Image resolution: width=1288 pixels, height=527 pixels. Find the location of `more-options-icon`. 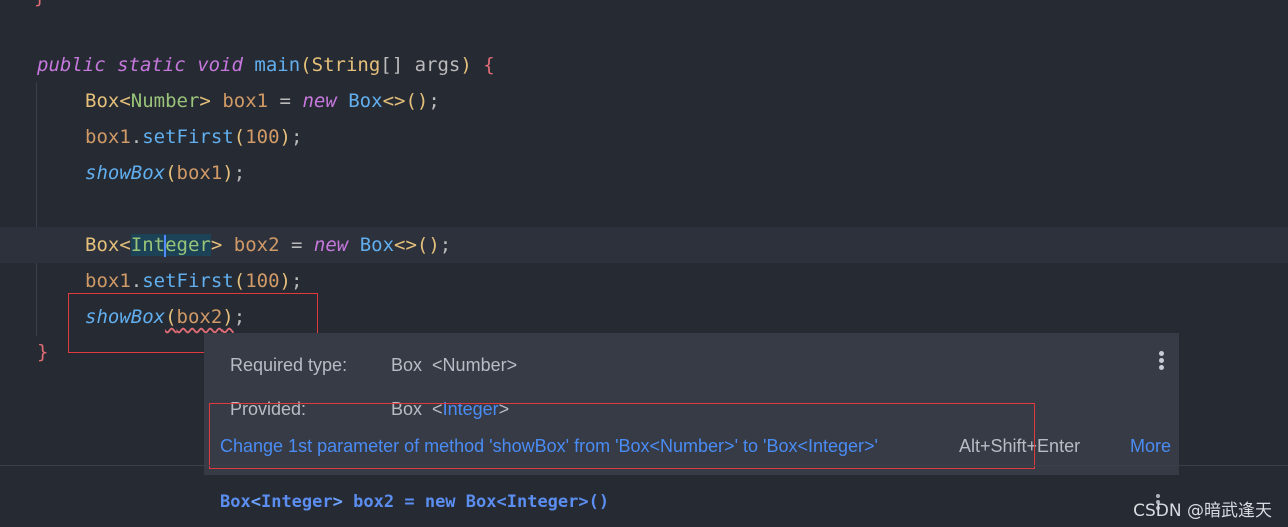

more-options-icon is located at coordinates (1162, 361).